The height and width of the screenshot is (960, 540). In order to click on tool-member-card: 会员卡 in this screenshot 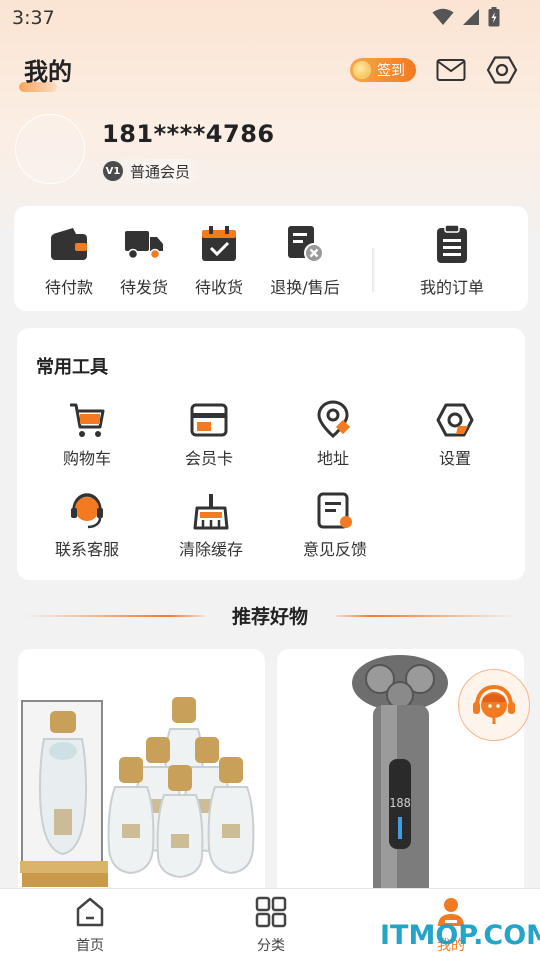, I will do `click(209, 434)`.